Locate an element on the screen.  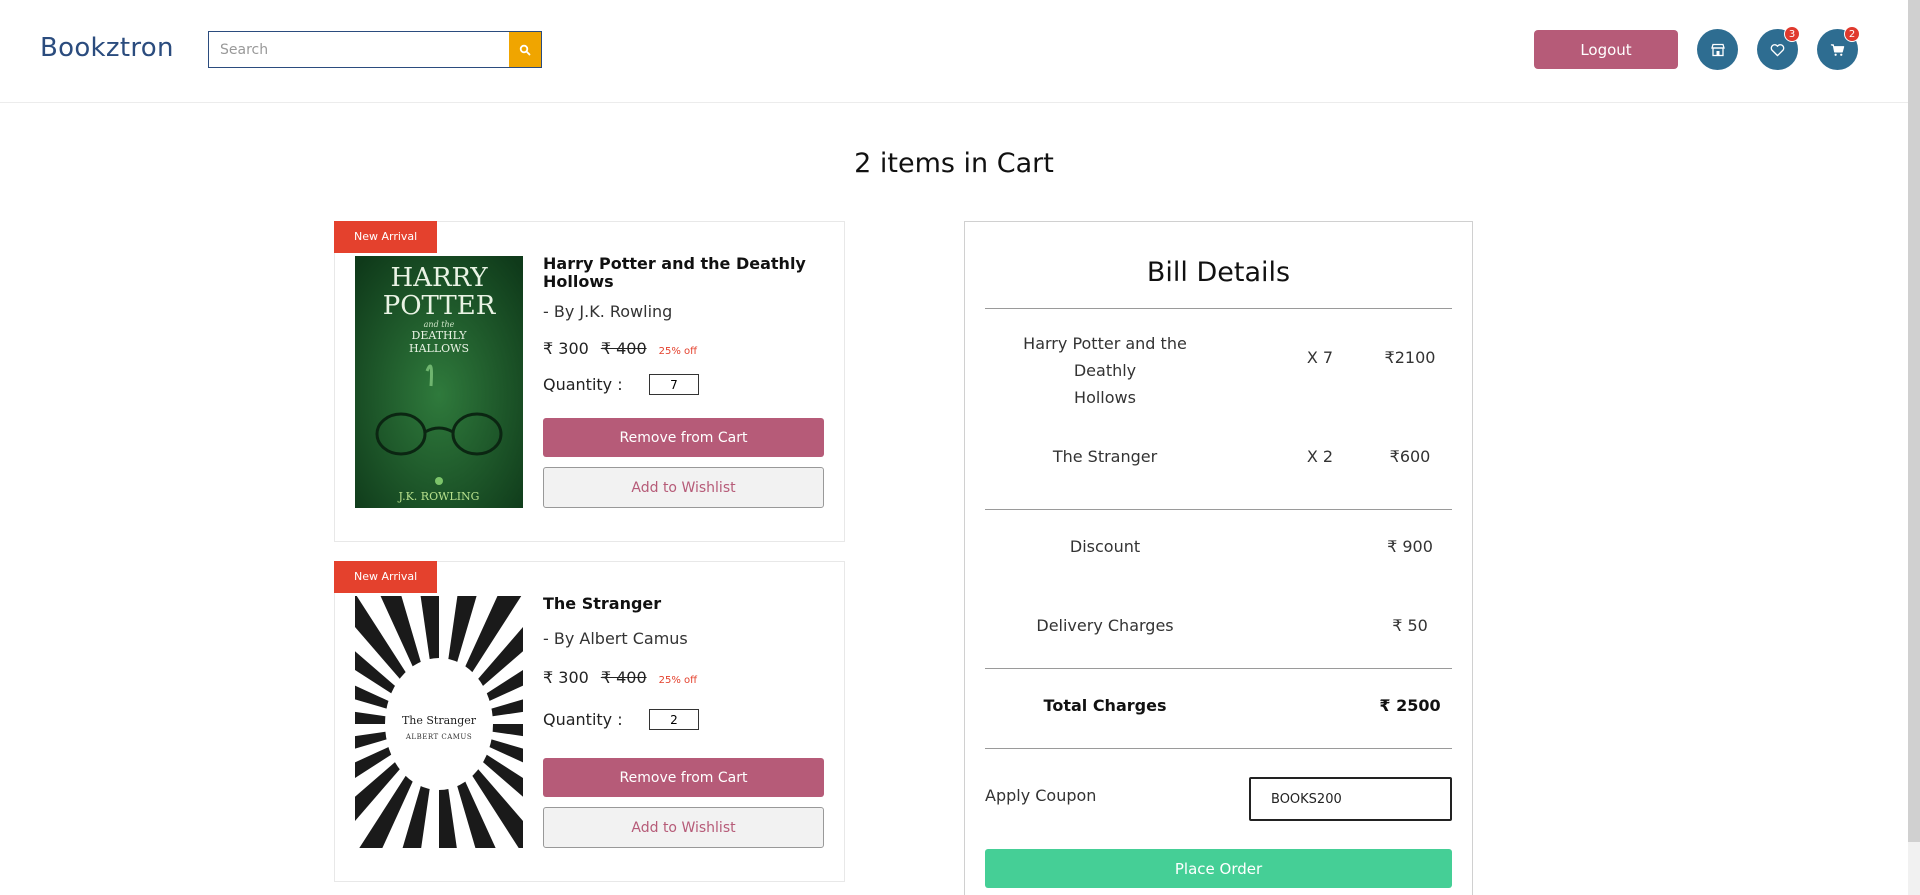
search-bar is located at coordinates (375, 49).